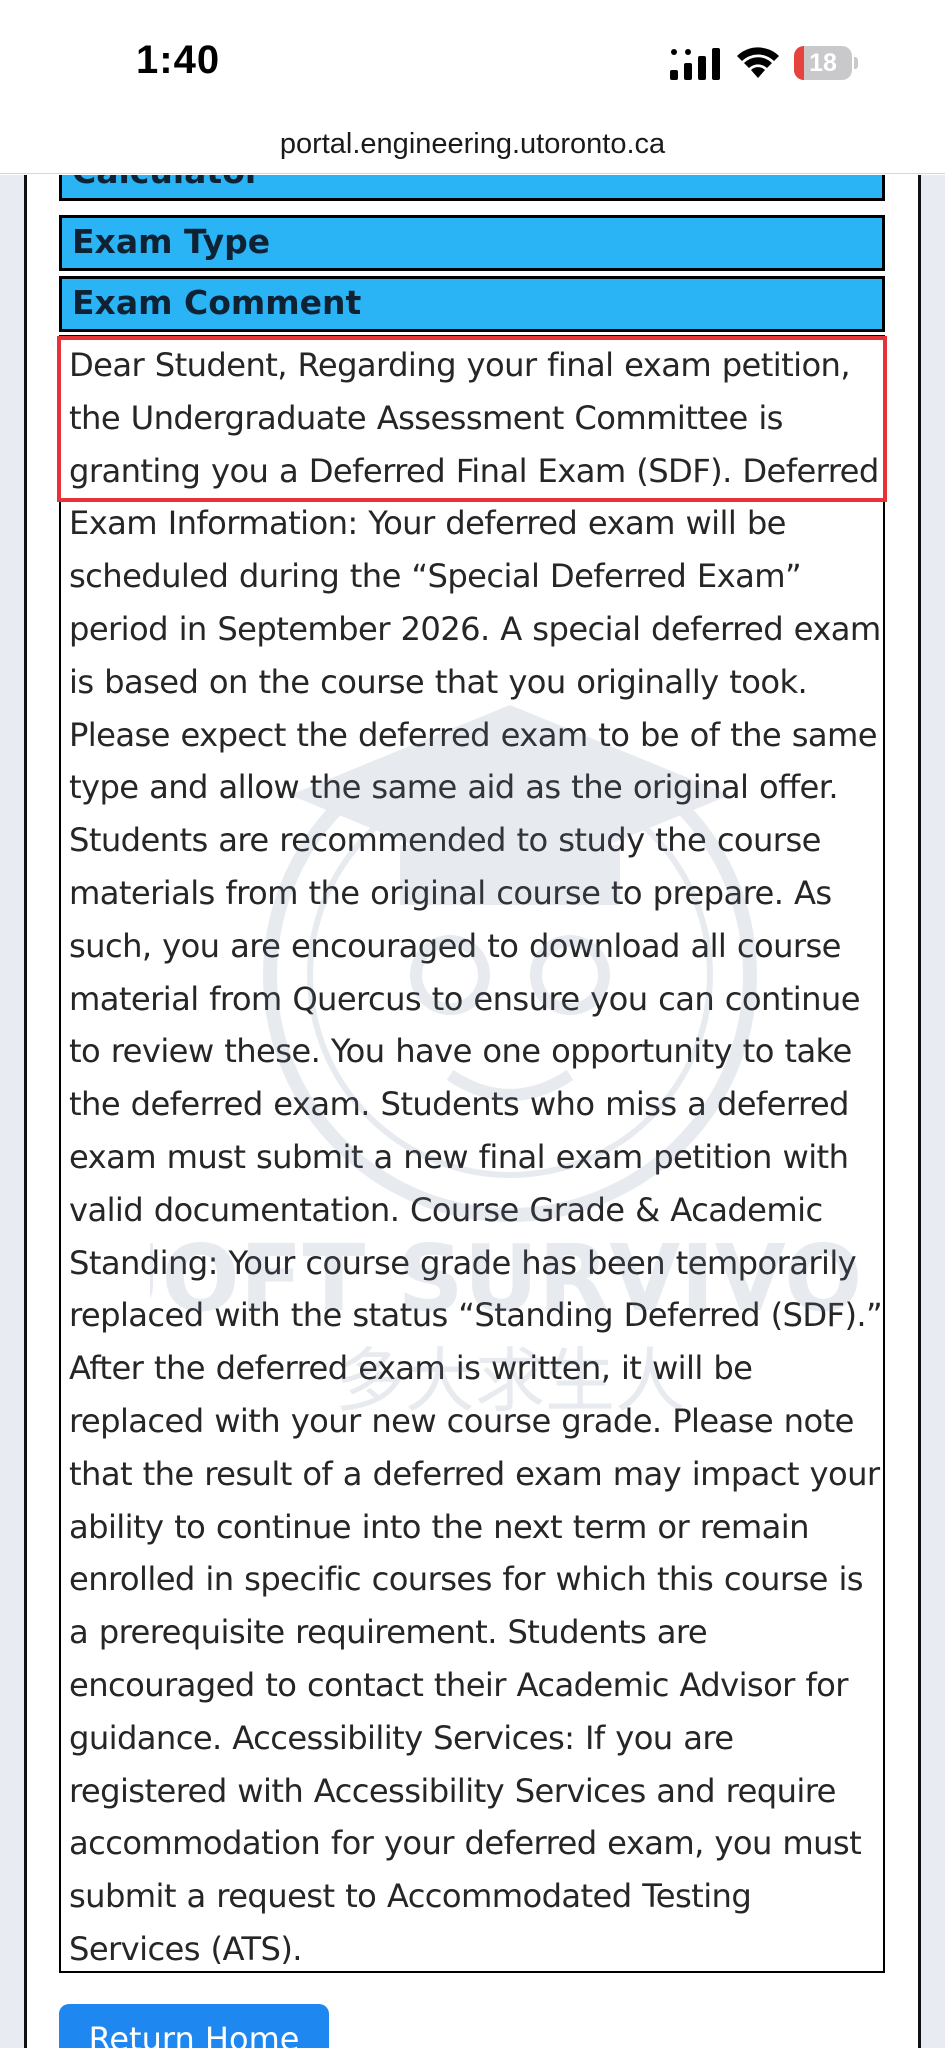  Describe the element at coordinates (472, 188) in the screenshot. I see `calculator-header: Calculator` at that location.